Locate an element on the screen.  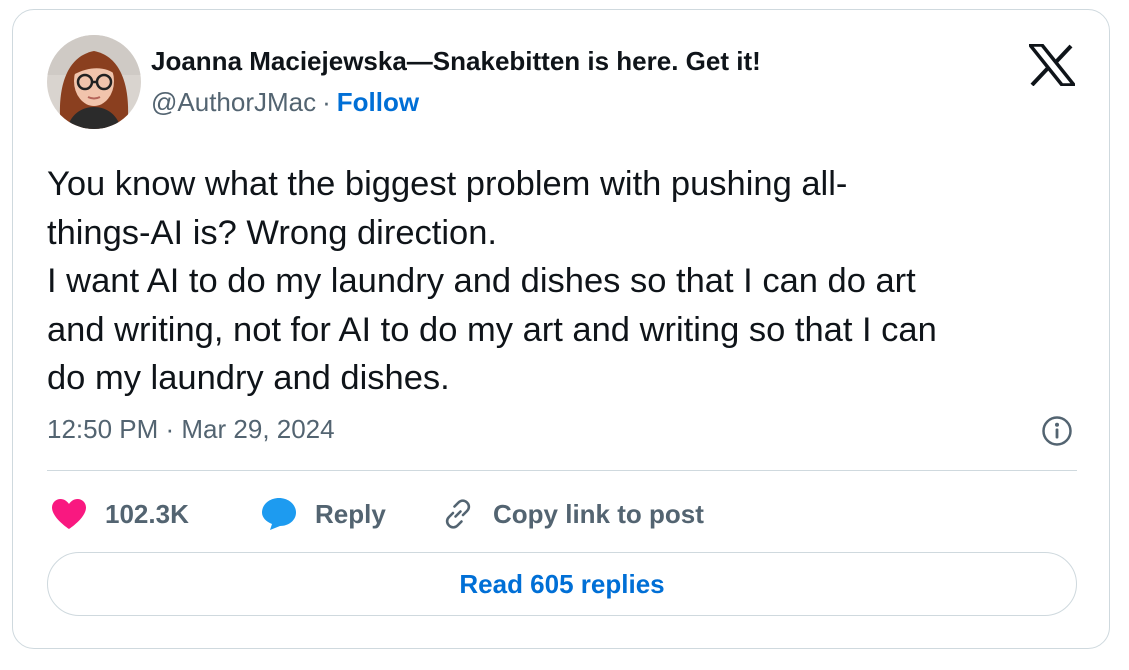
copy-link-label: Copy link to post is located at coordinates (598, 513).